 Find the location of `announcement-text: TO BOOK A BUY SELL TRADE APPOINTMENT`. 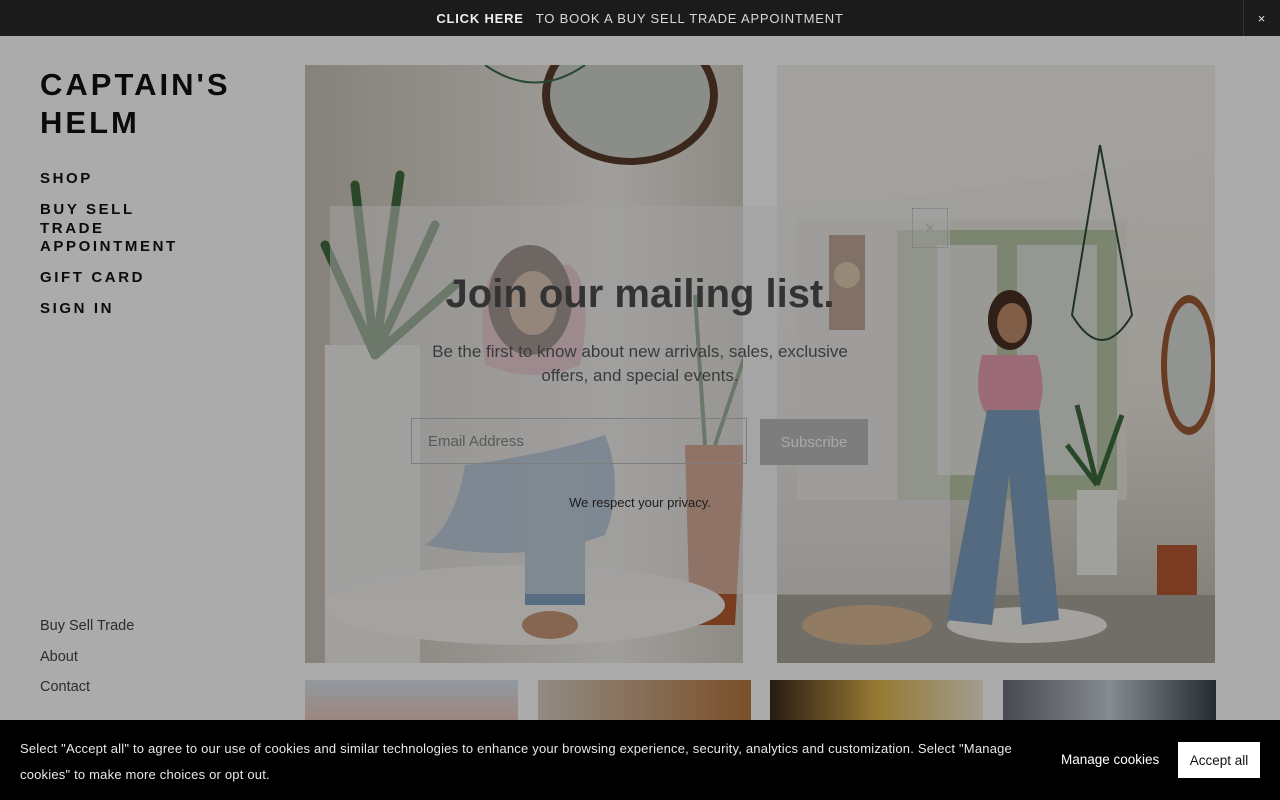

announcement-text: TO BOOK A BUY SELL TRADE APPOINTMENT is located at coordinates (689, 18).